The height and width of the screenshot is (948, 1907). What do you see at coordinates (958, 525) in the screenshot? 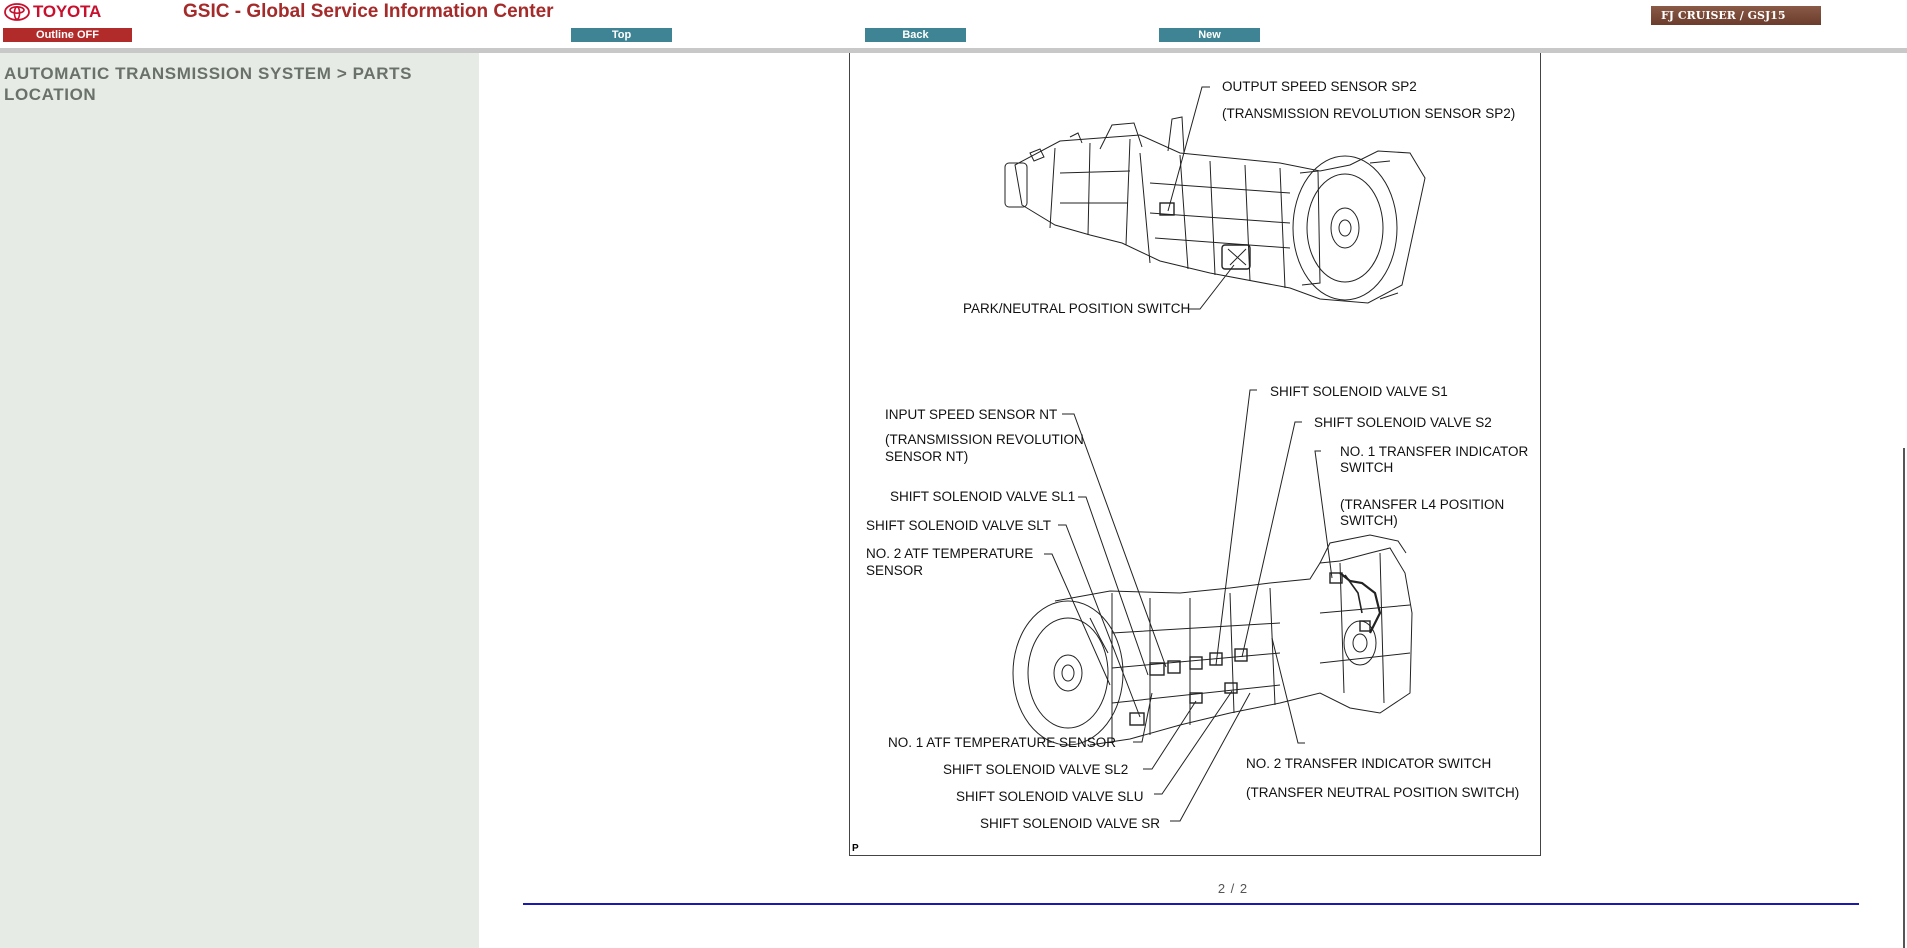
I see `label-shift-slt: SHIFT SOLENOID VALVE SLT` at bounding box center [958, 525].